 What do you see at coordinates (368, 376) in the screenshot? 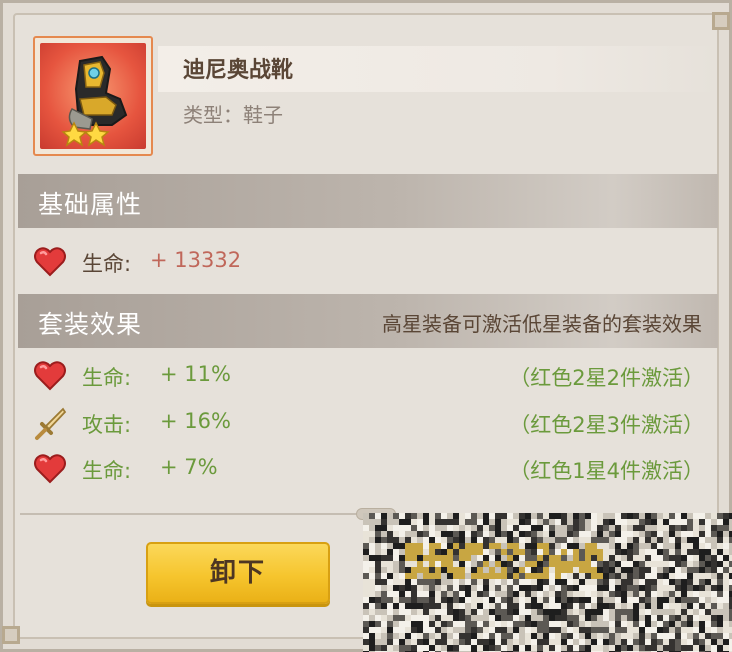
I see `set-effect-row: 生命: + 11% （红色2星2件激活）` at bounding box center [368, 376].